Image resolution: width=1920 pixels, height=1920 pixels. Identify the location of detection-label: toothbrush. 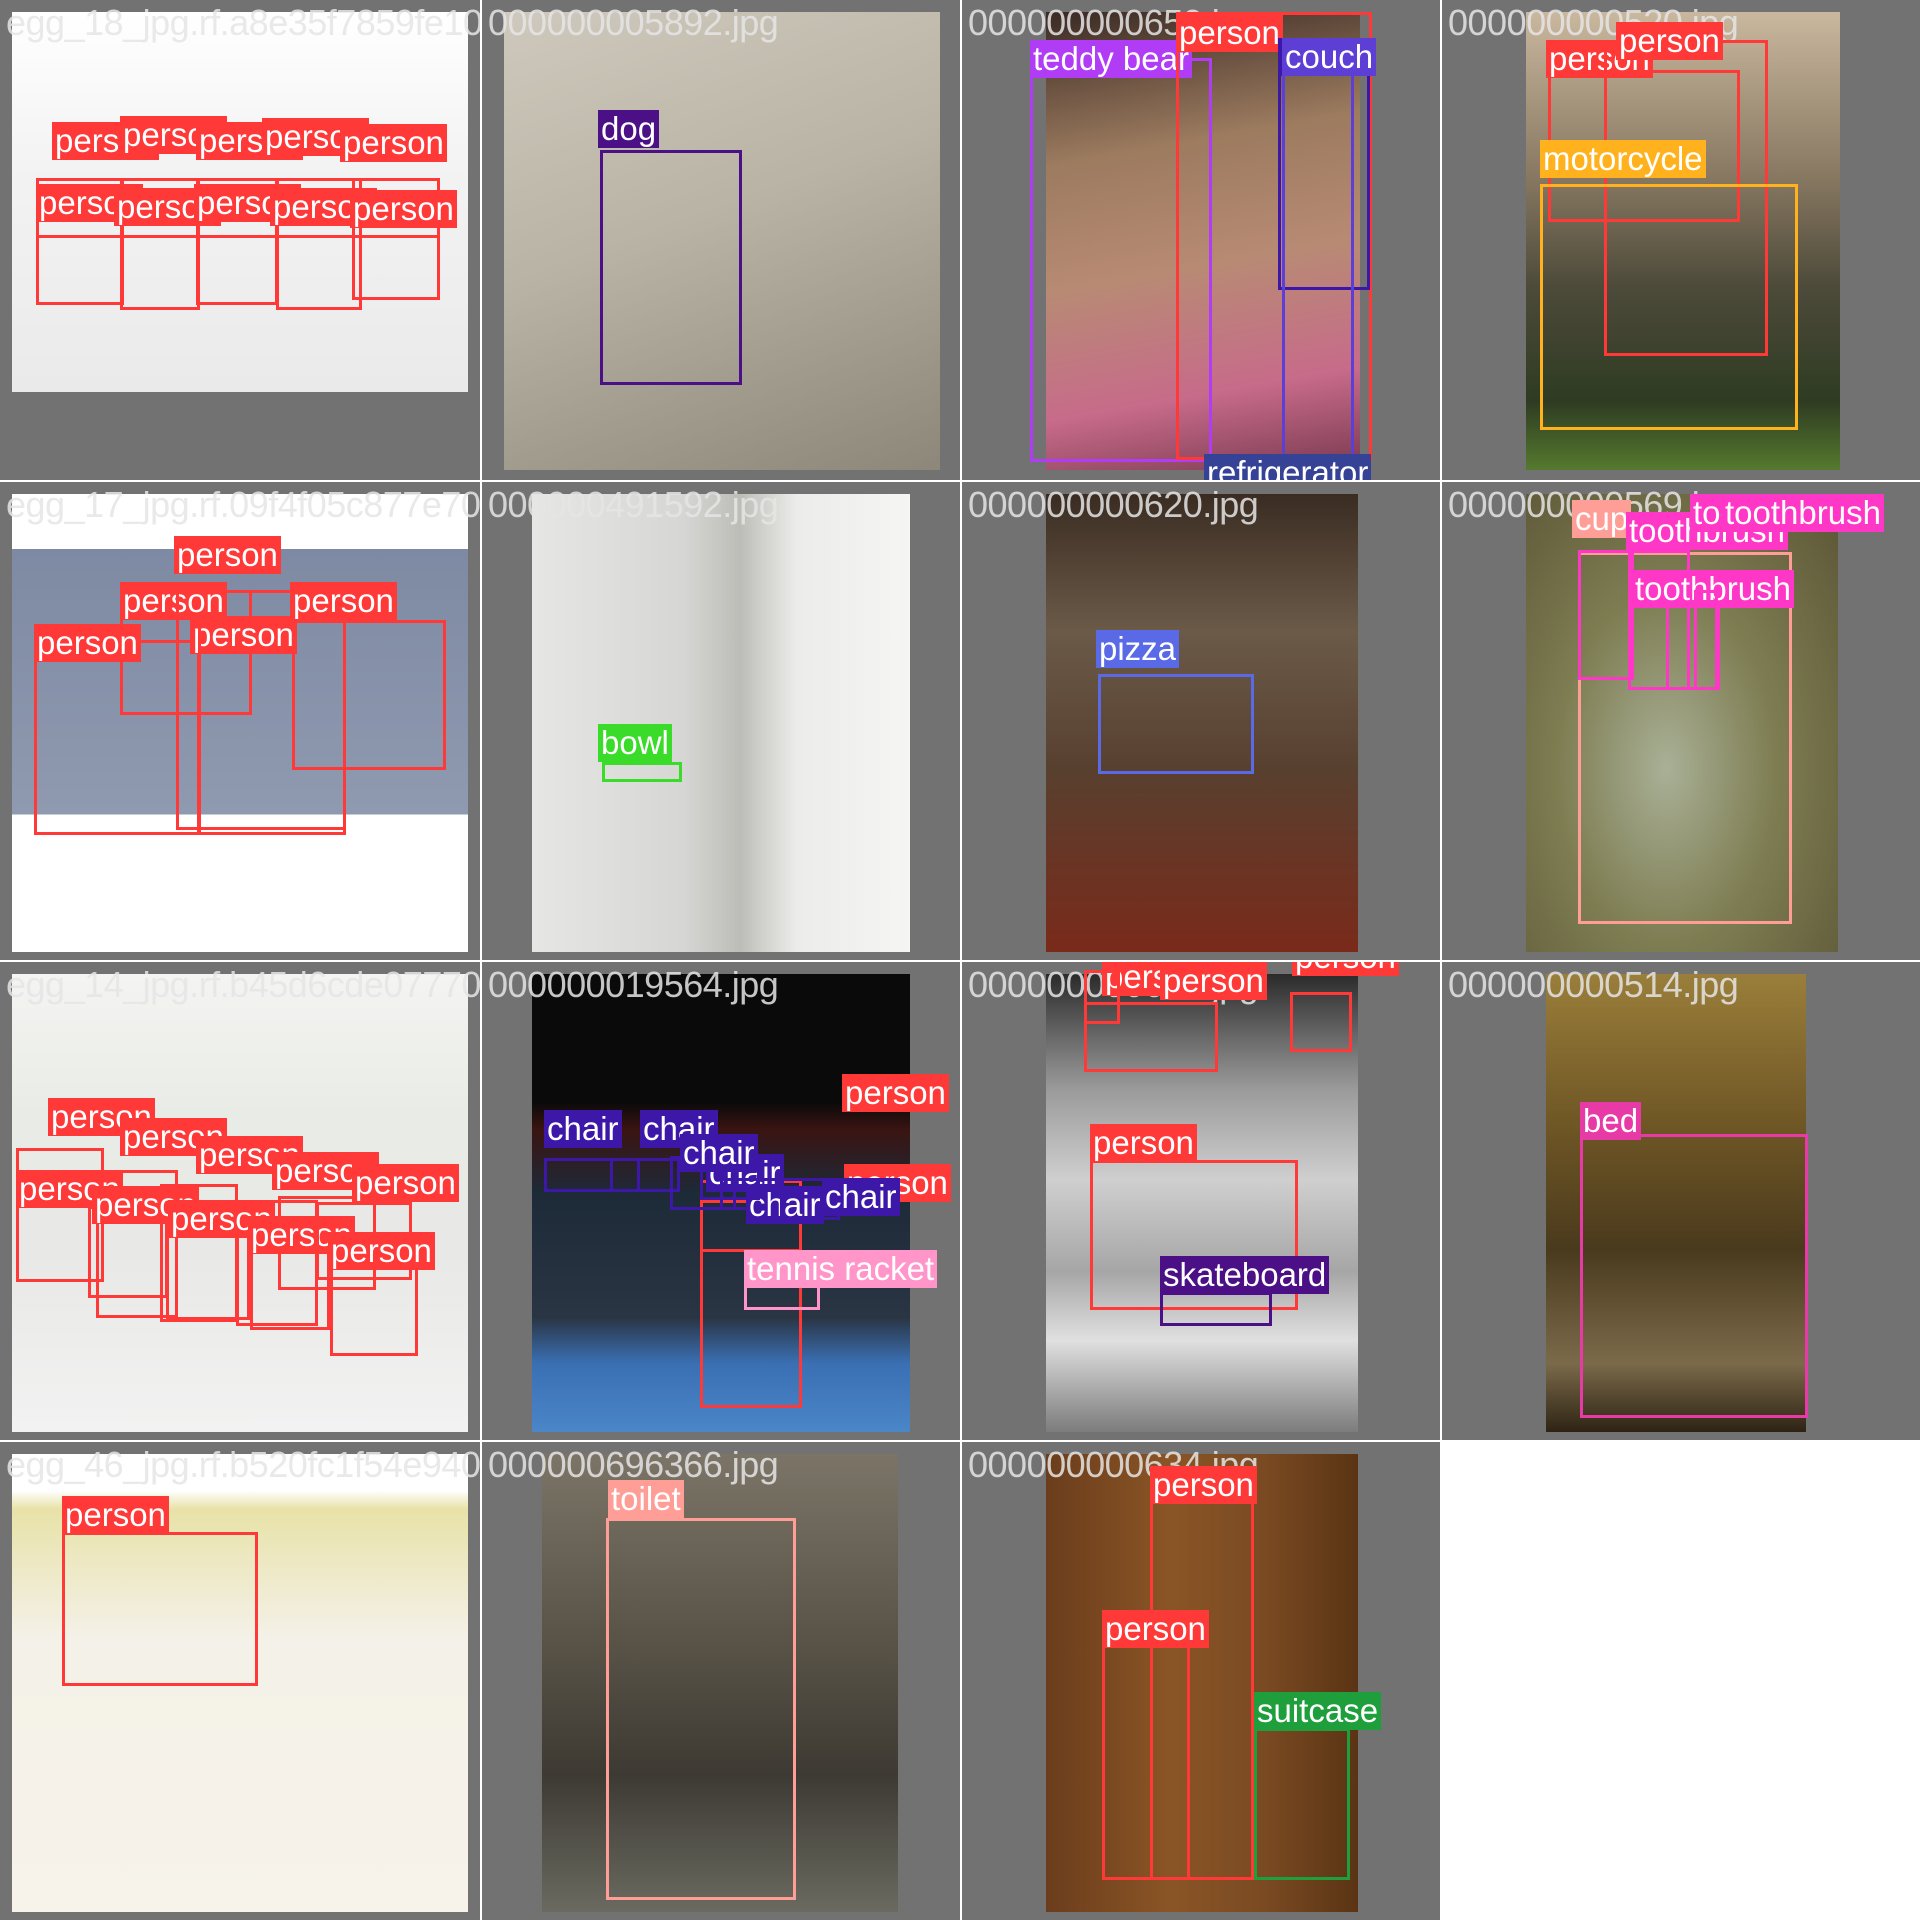
(1803, 513).